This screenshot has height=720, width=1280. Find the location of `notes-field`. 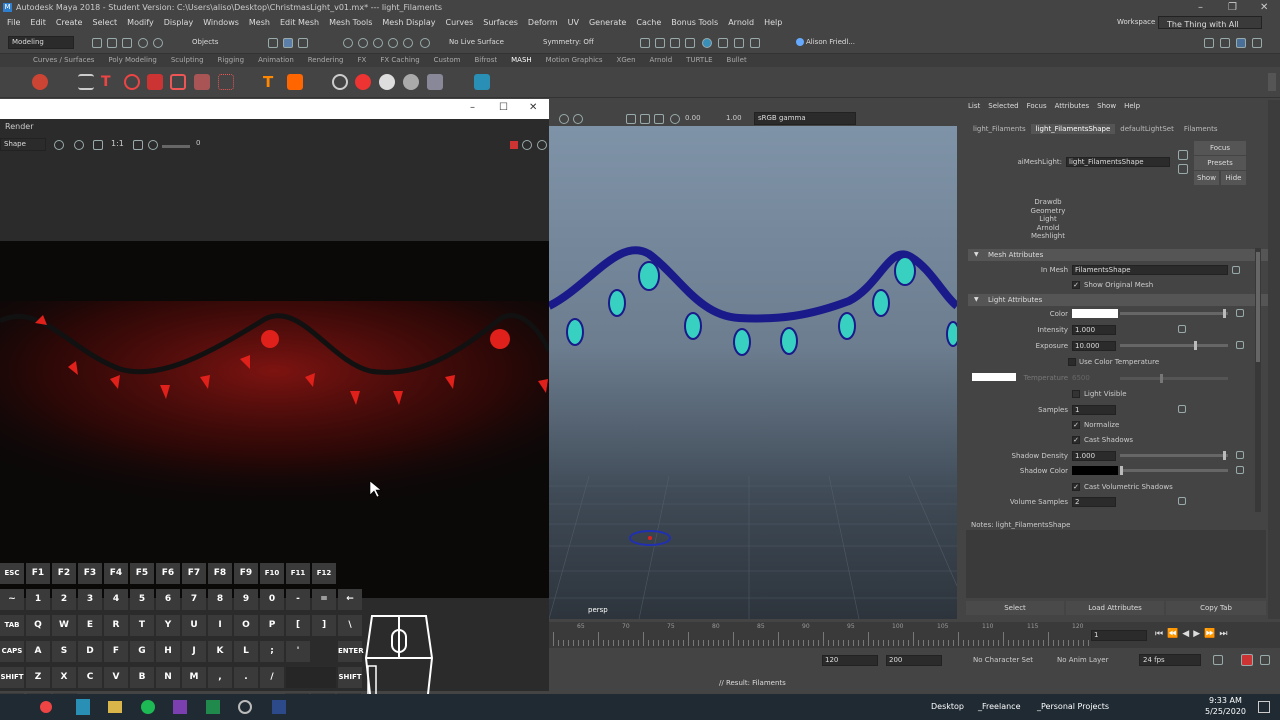

notes-field is located at coordinates (1116, 564).